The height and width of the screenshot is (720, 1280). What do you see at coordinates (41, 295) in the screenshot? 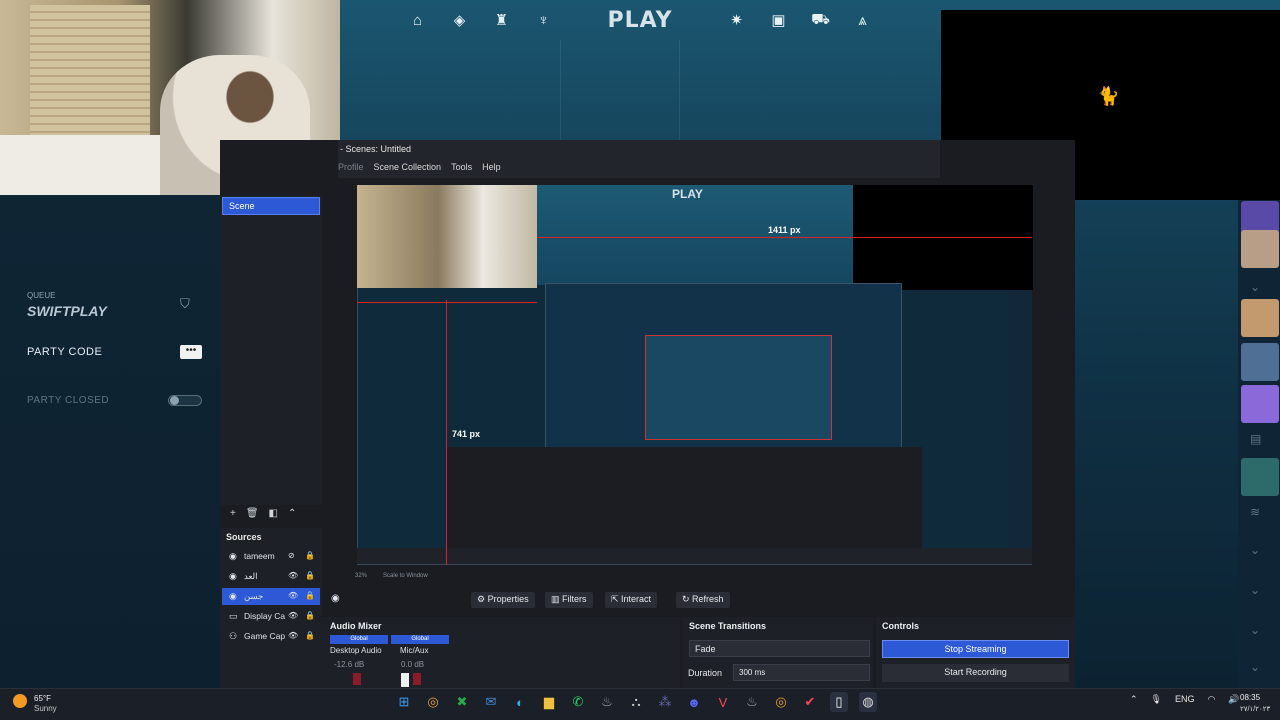
I see `queue-label: QUEUE` at bounding box center [41, 295].